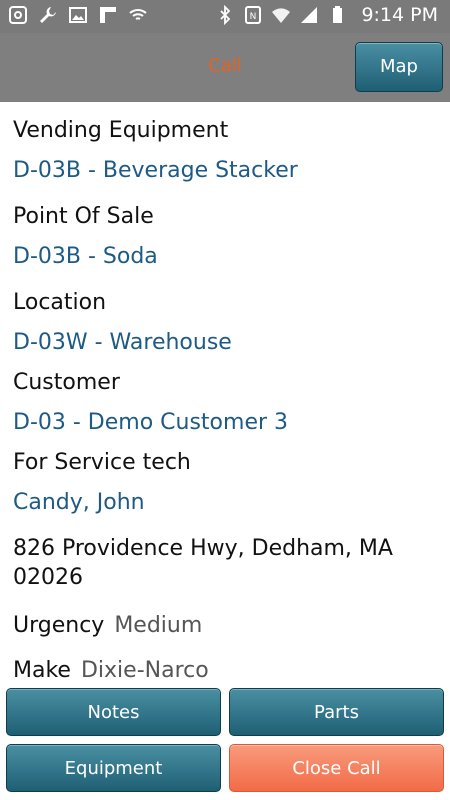  What do you see at coordinates (225, 67) in the screenshot?
I see `title-bar: Call Map` at bounding box center [225, 67].